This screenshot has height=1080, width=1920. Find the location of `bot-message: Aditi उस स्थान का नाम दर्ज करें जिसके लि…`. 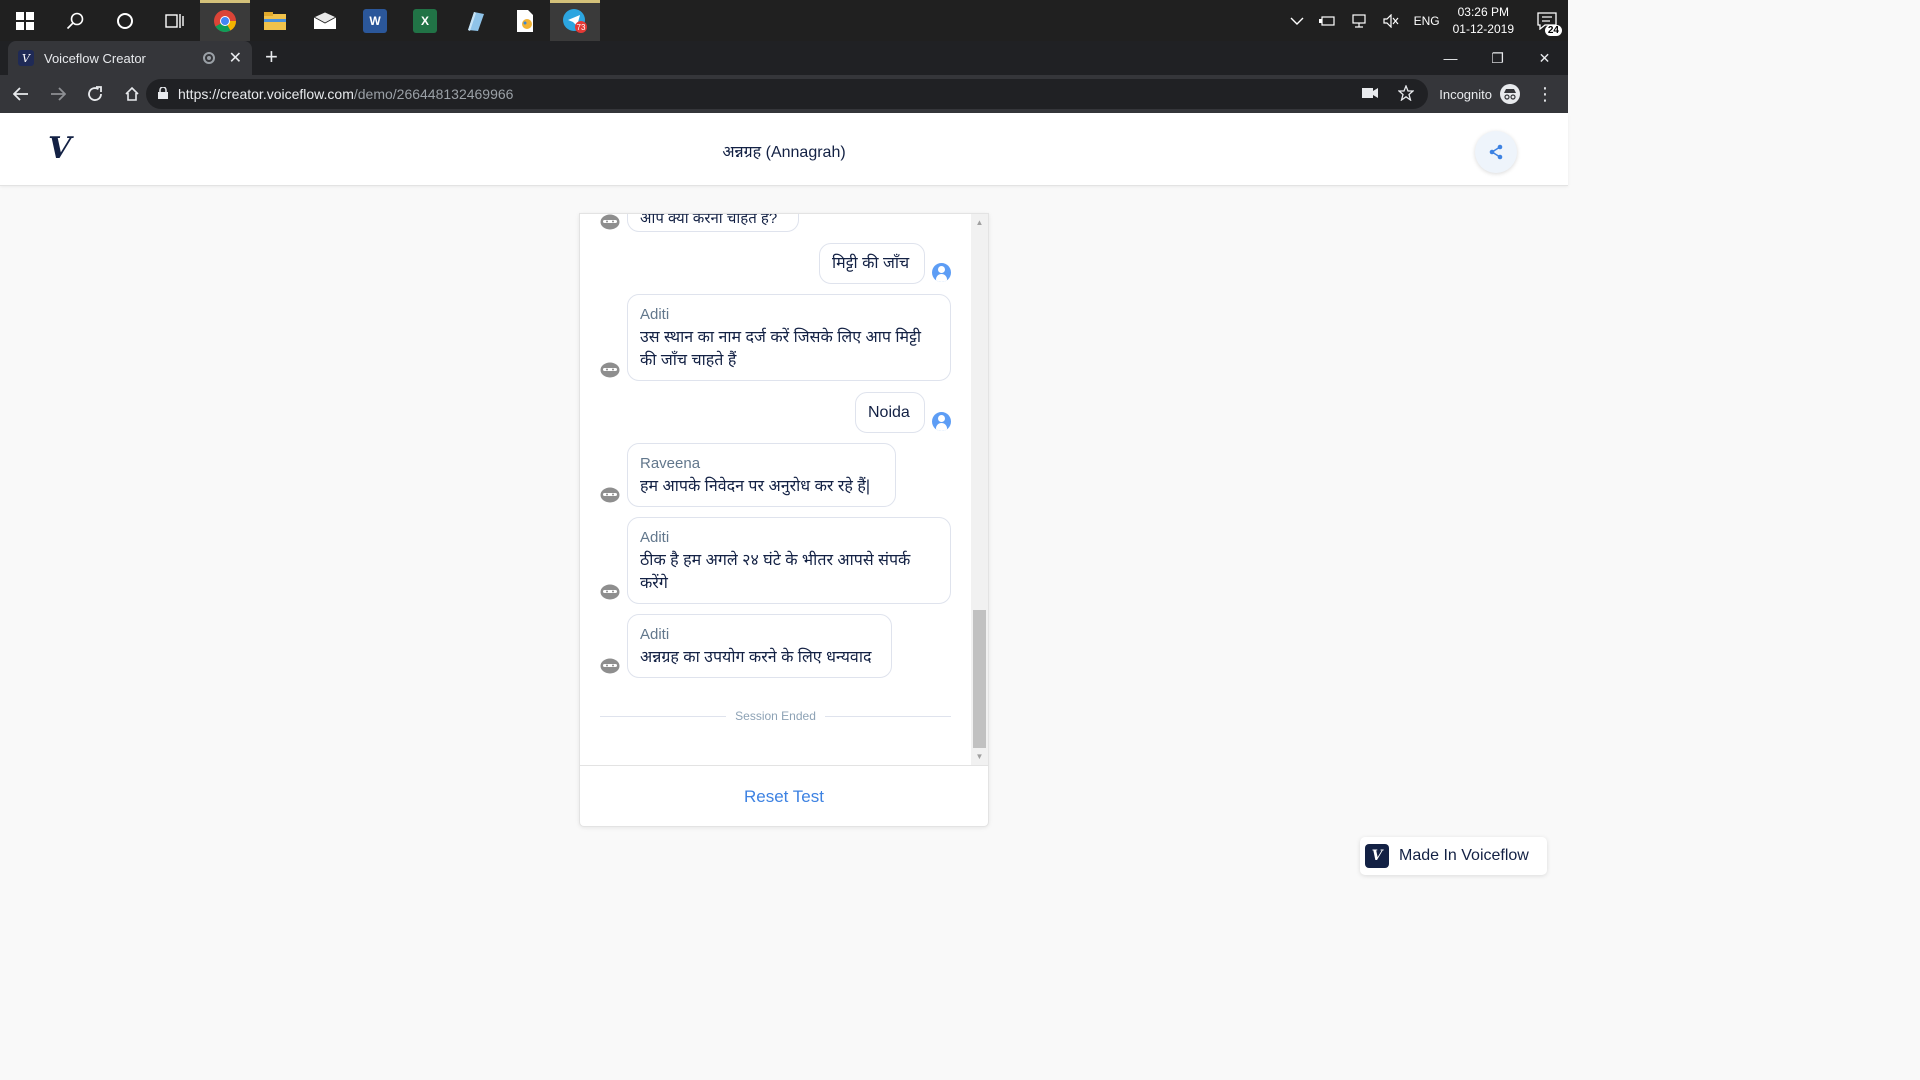

bot-message: Aditi उस स्थान का नाम दर्ज करें जिसके लि… is located at coordinates (789, 337).